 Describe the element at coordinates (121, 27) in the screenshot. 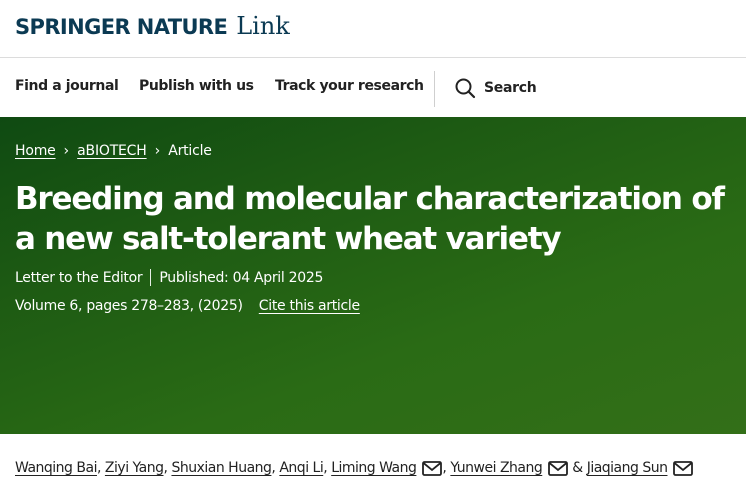

I see `logo-brand-text: SPRINGER NATURE` at that location.